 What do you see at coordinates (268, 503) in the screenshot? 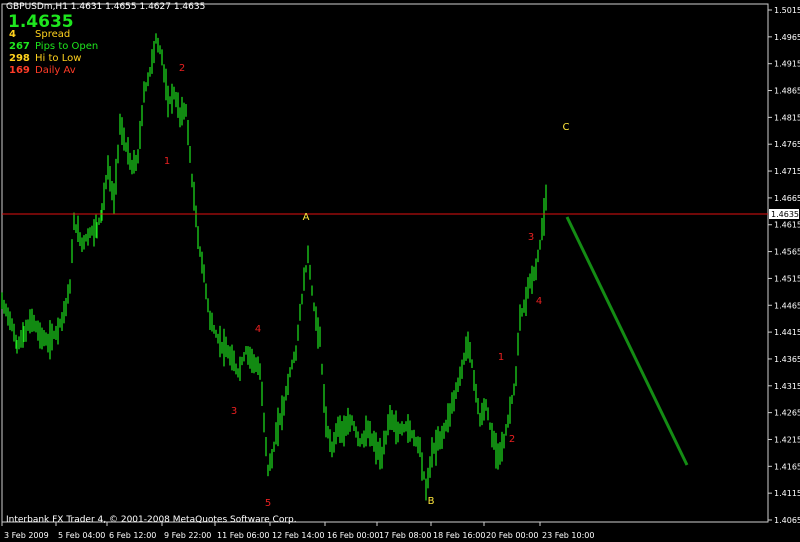
I see `wave-label: 5` at bounding box center [268, 503].